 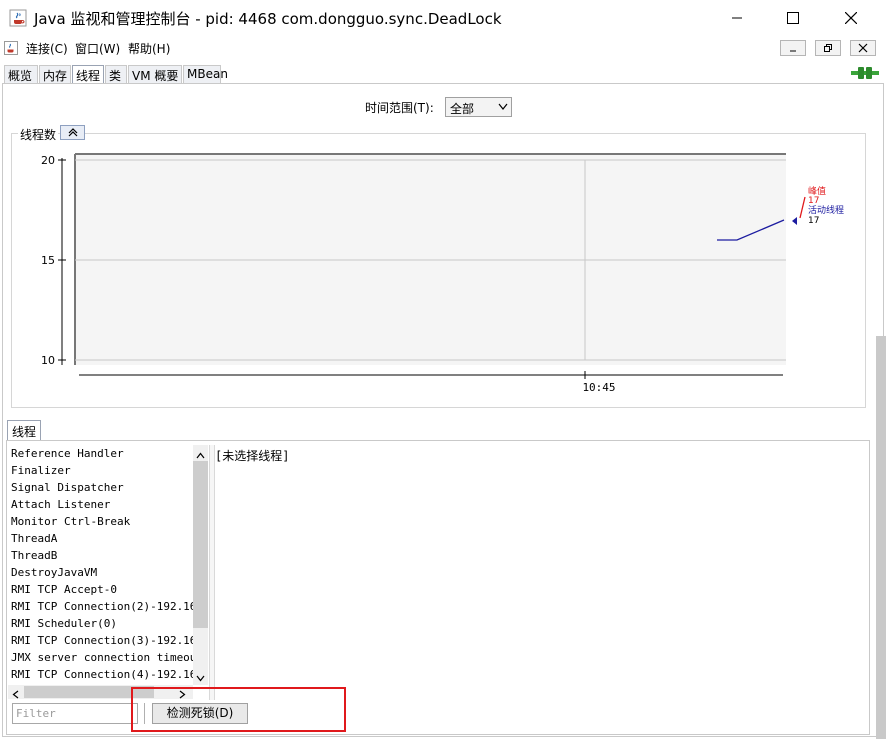 What do you see at coordinates (238, 709) in the screenshot?
I see `highlight-annotation-box` at bounding box center [238, 709].